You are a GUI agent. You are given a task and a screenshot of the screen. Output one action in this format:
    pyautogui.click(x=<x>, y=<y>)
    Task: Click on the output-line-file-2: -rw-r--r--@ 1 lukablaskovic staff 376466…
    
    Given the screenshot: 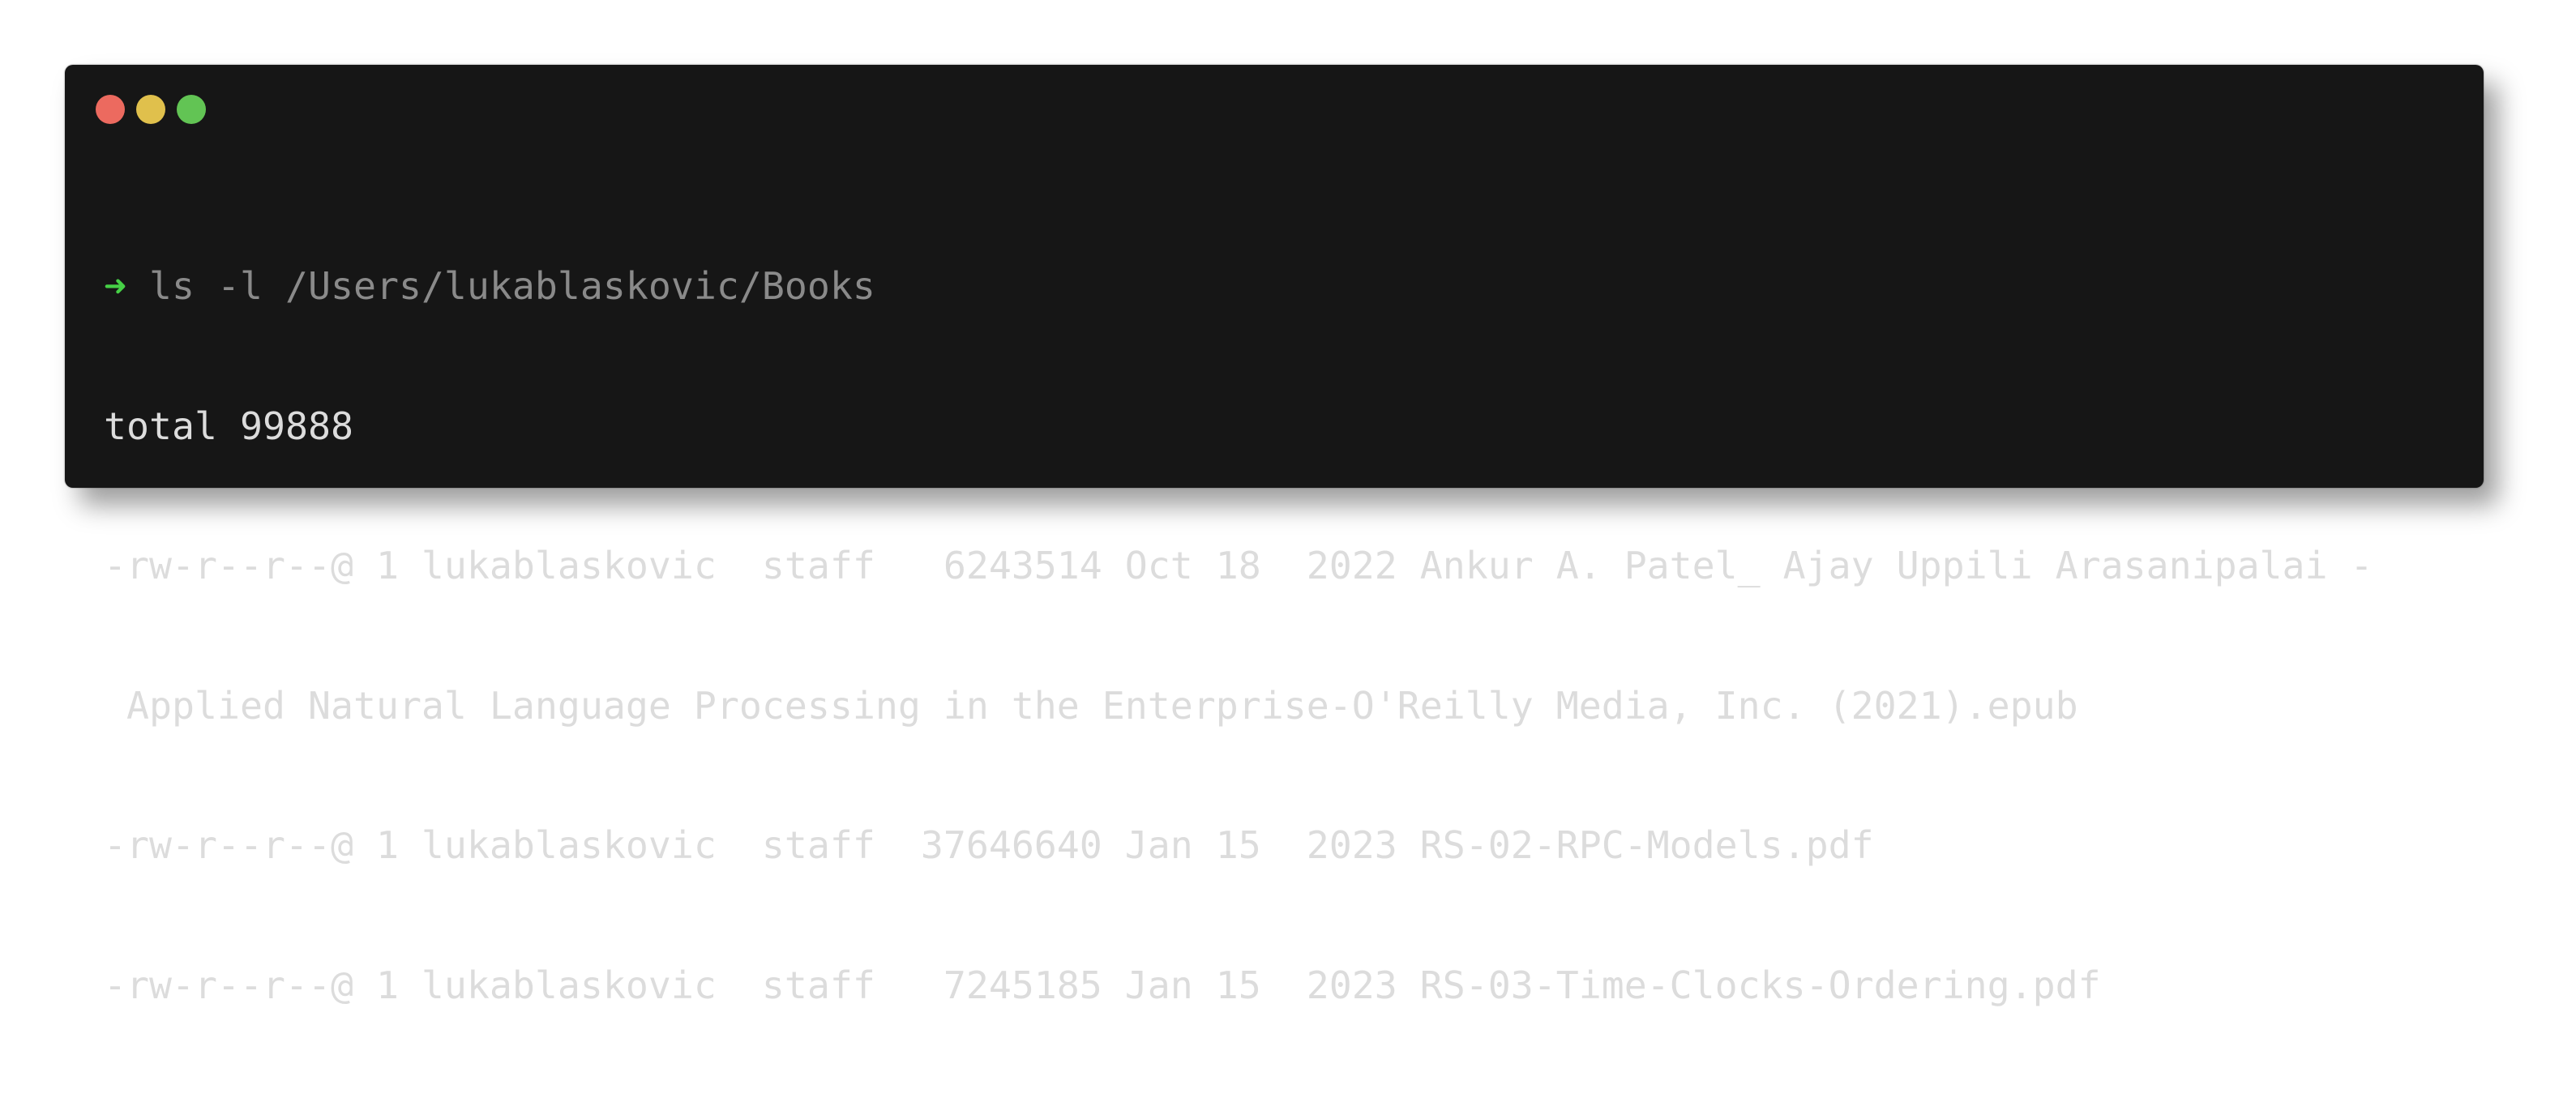 What is the action you would take?
    pyautogui.click(x=989, y=845)
    